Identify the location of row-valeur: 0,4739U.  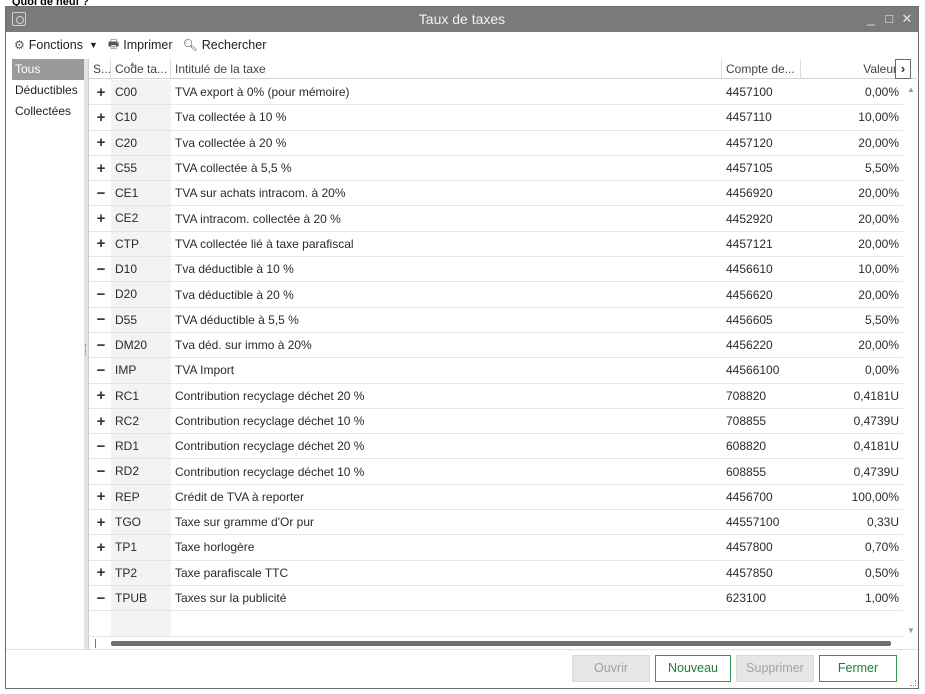
(876, 471).